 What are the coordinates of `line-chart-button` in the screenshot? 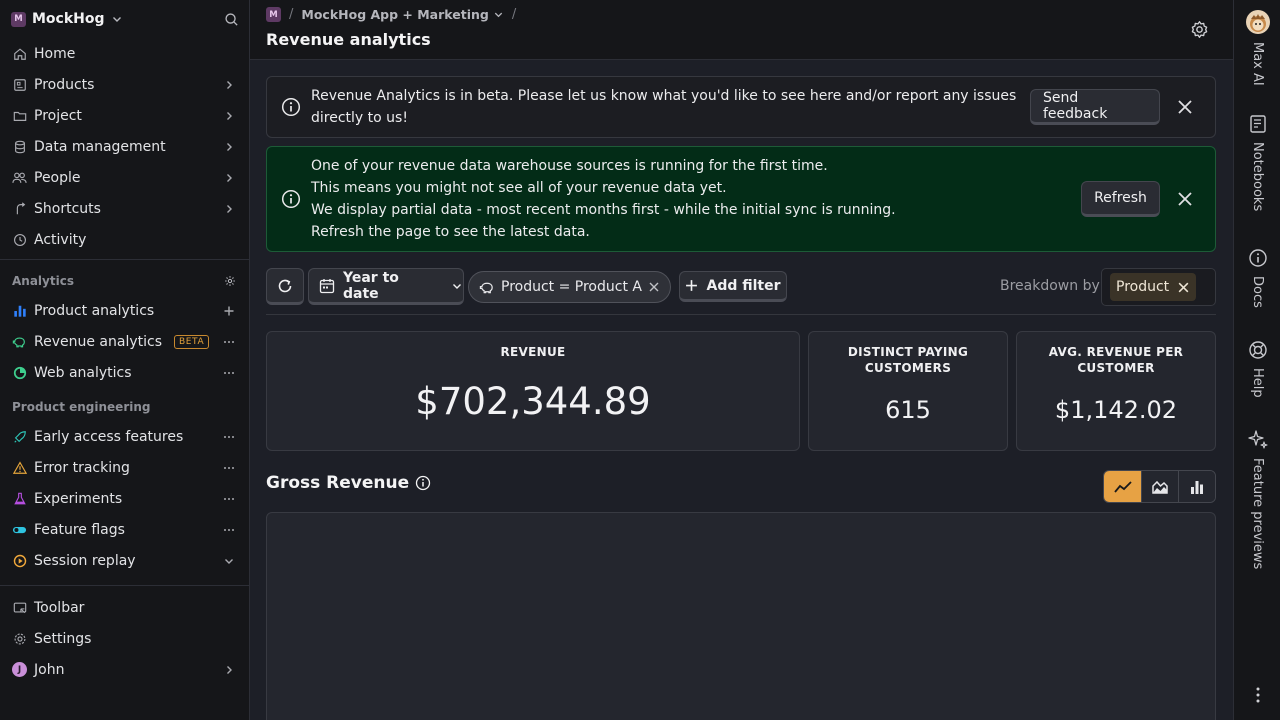 It's located at (1122, 486).